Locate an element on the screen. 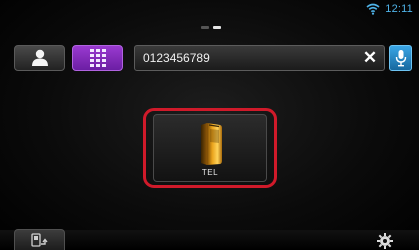 This screenshot has width=419, height=250. phone-back-icon is located at coordinates (39, 240).